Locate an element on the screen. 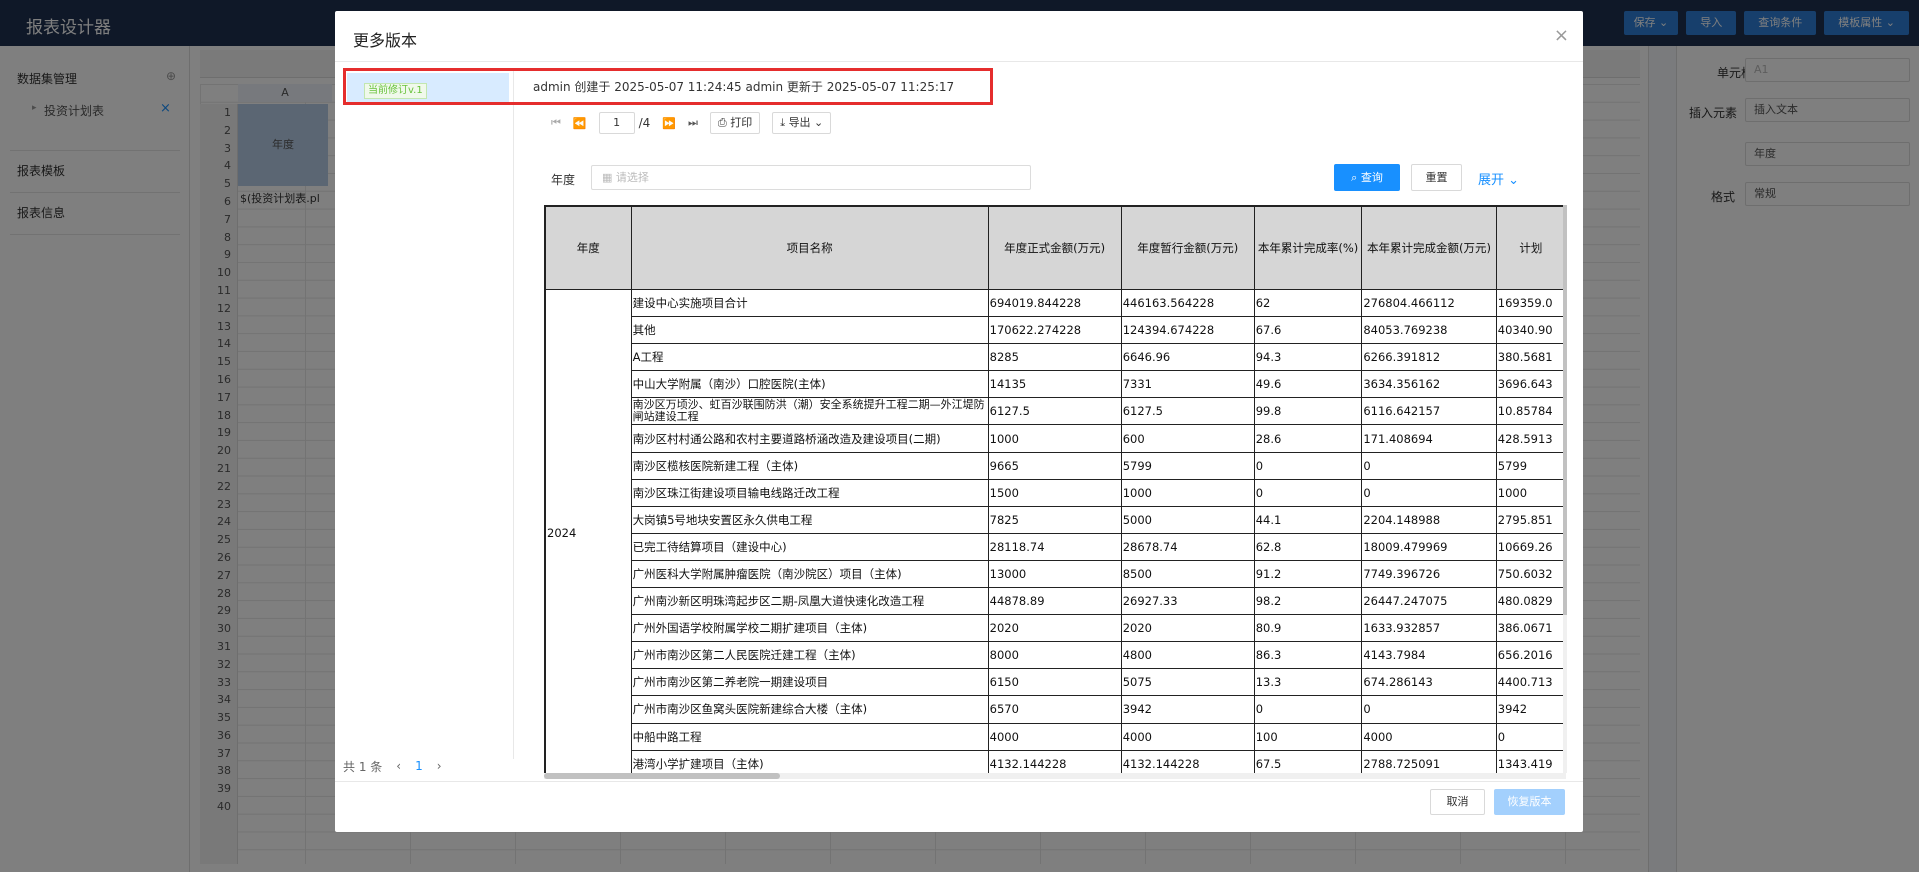 The height and width of the screenshot is (872, 1919). value-cell: 7825 is located at coordinates (1054, 519).